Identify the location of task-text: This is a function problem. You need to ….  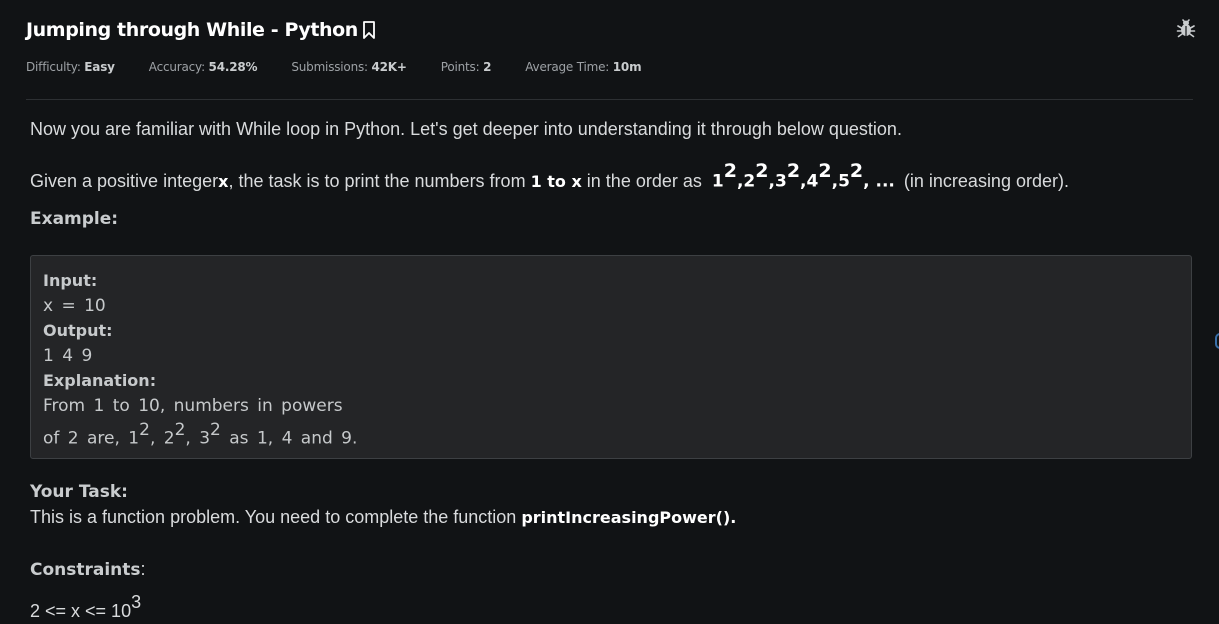
(383, 517).